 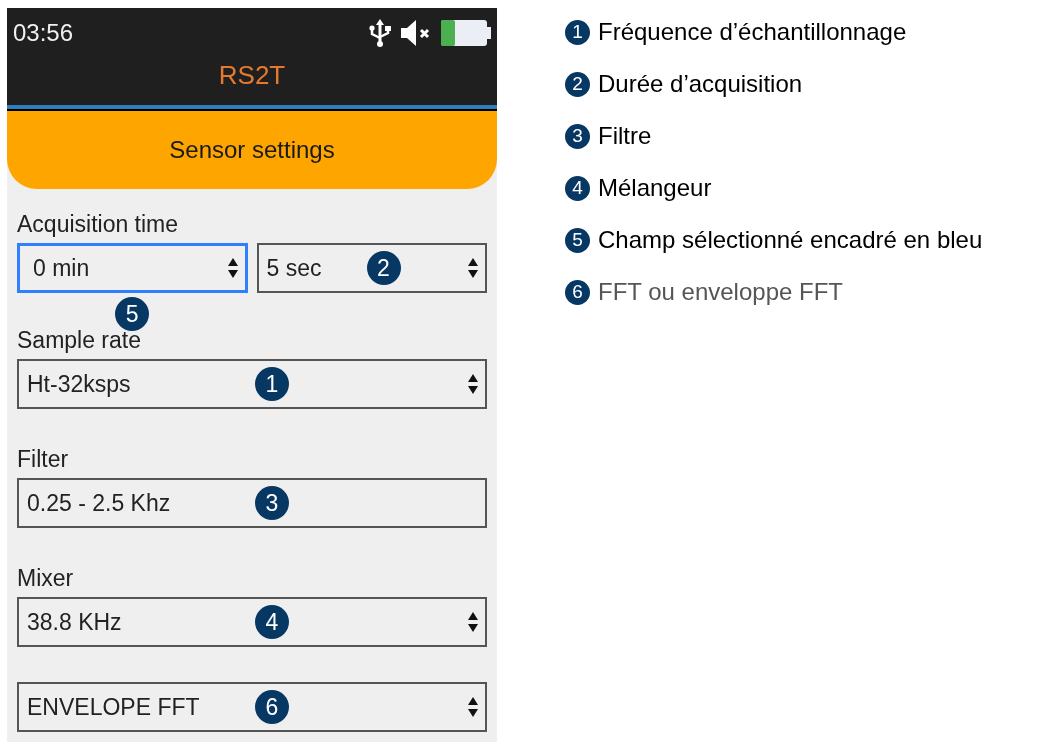 I want to click on legend-text: Champ sélectionné encadré en bleu, so click(x=790, y=240).